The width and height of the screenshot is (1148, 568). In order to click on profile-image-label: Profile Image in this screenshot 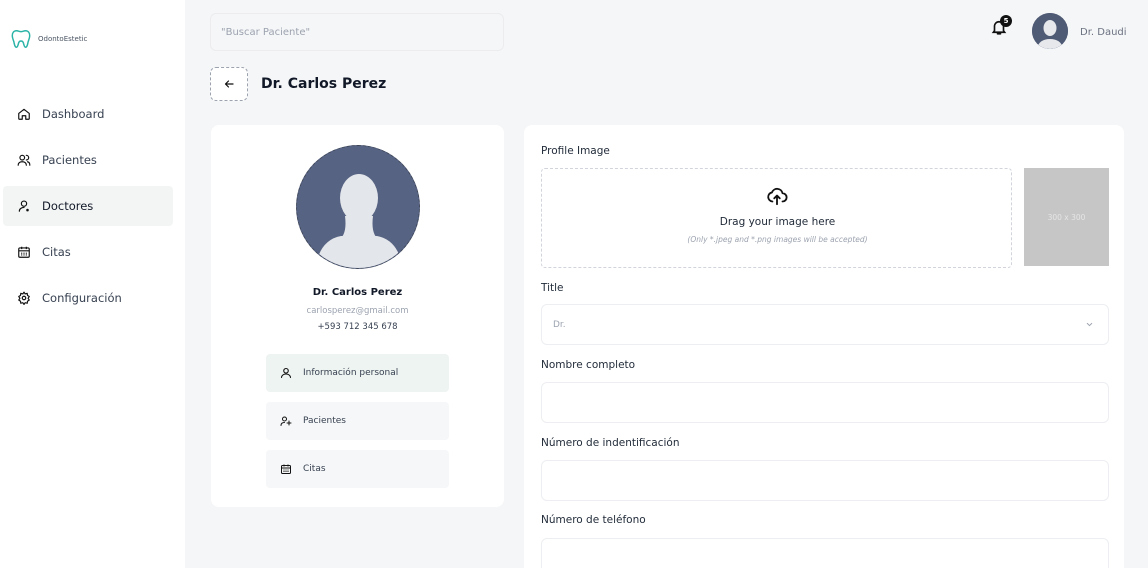, I will do `click(575, 151)`.